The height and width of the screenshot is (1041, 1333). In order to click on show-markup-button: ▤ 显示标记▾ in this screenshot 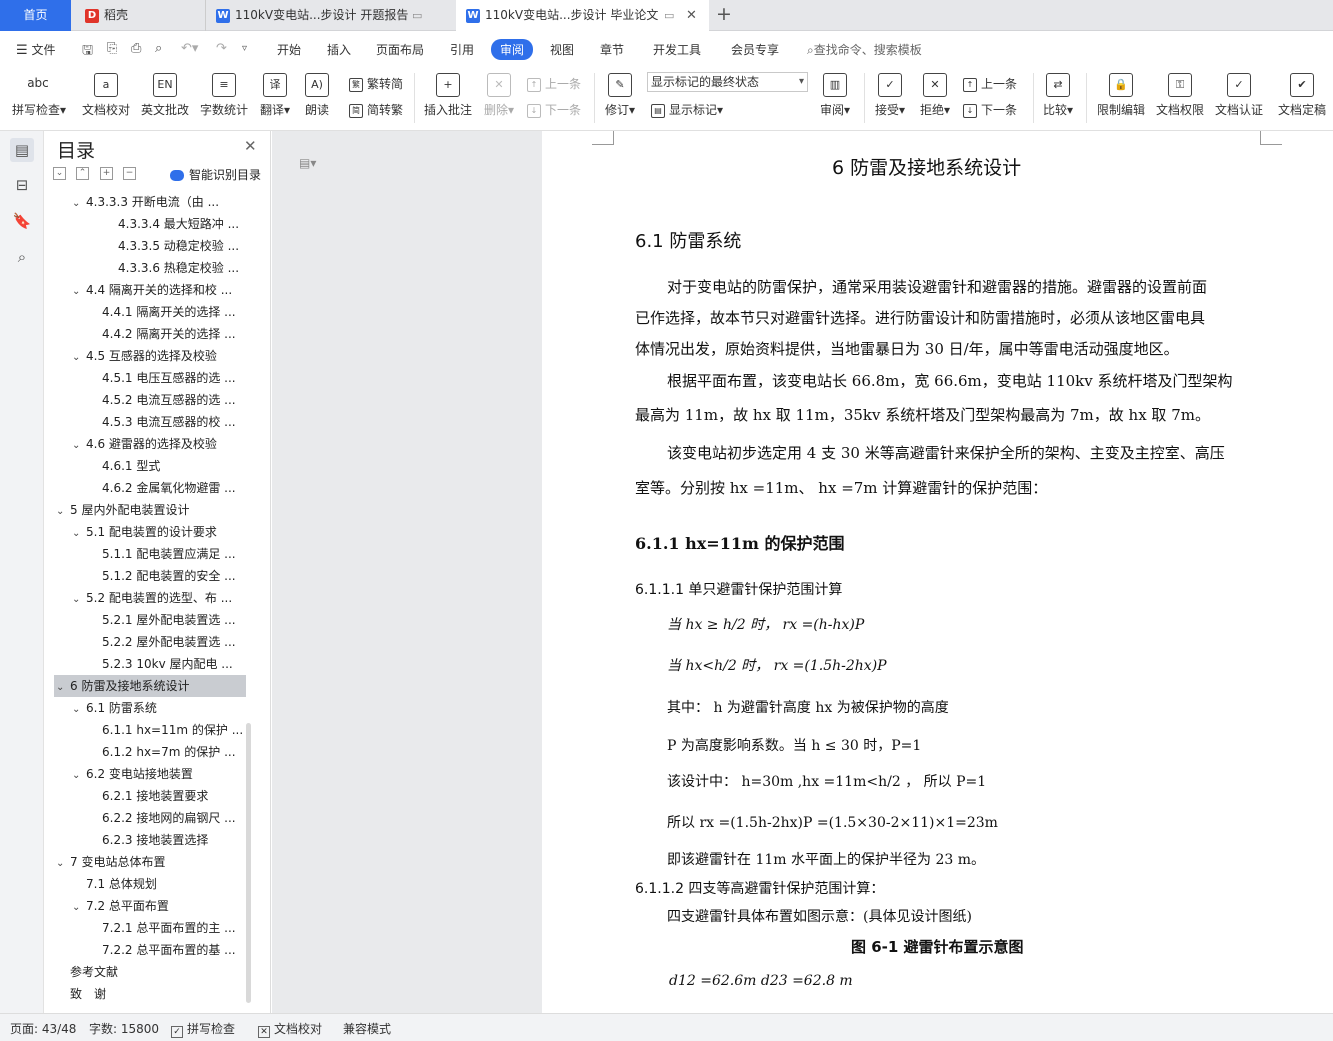, I will do `click(687, 109)`.